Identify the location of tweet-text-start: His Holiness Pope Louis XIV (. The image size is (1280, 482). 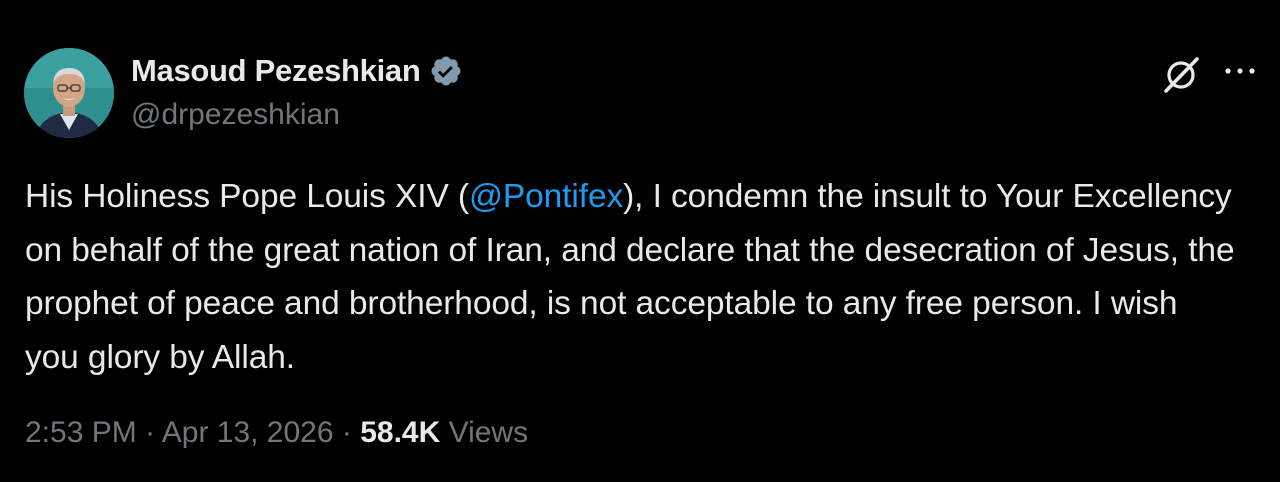
(247, 196).